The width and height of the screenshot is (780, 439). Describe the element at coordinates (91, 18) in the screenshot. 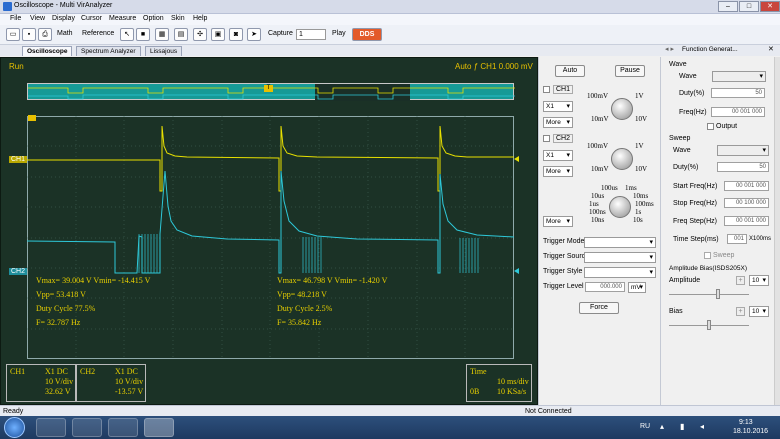

I see `menu-cursor: Cursor` at that location.